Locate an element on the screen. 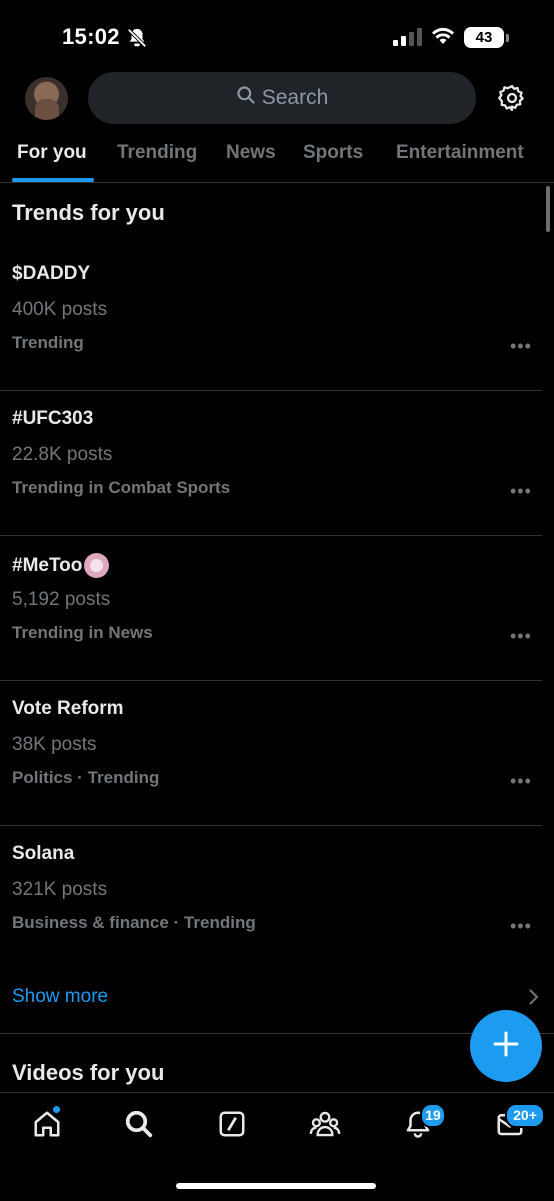  tab-sports: Sports is located at coordinates (333, 153).